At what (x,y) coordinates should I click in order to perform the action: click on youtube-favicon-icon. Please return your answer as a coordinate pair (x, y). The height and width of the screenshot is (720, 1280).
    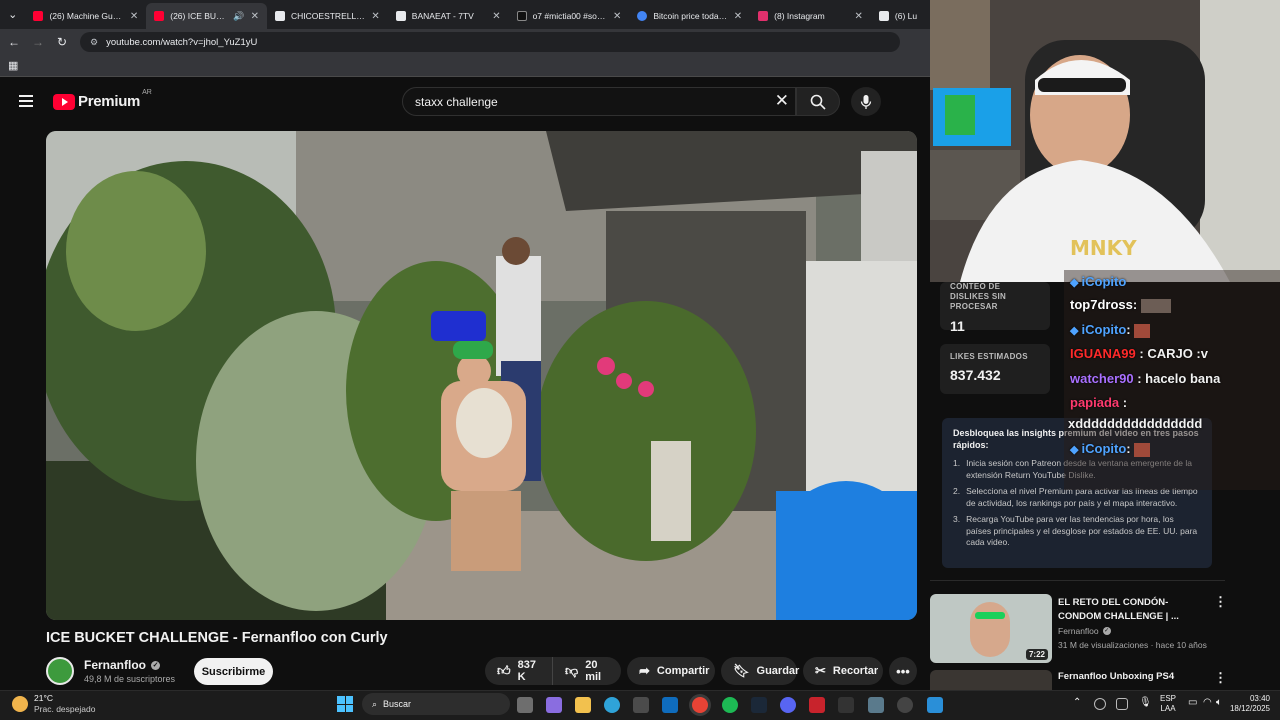
    Looking at the image, I should click on (159, 16).